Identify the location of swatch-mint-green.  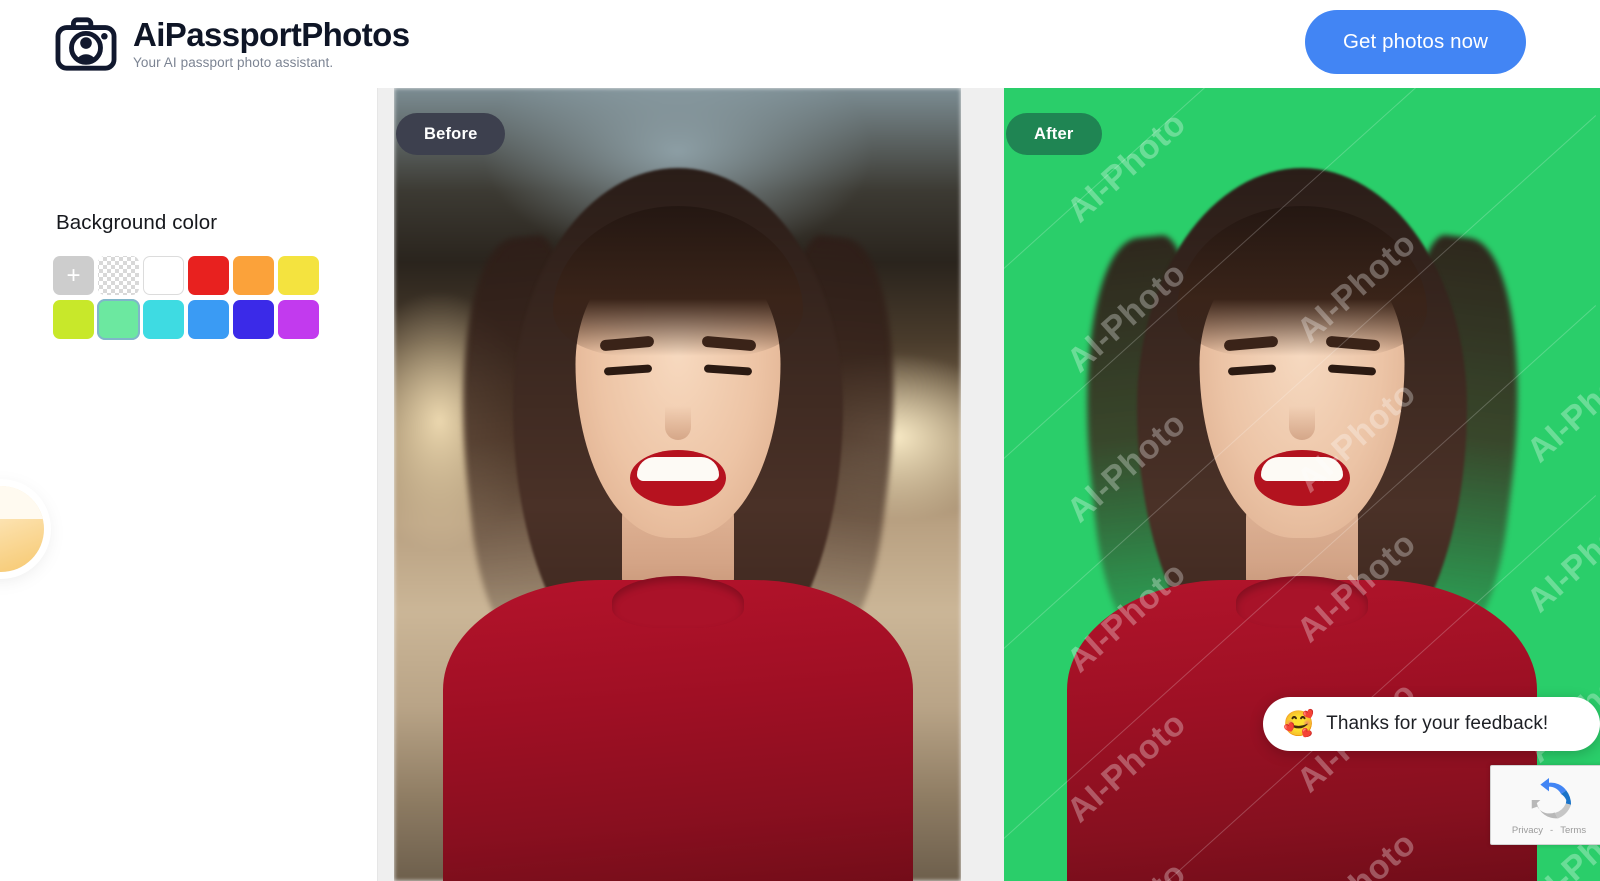
(118, 319).